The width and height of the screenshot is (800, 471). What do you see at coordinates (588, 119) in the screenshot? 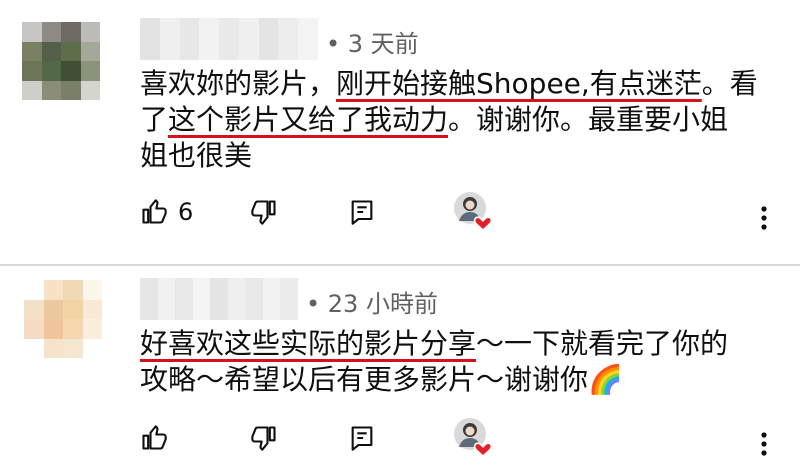
I see `text-segment: 。谢谢你。最重要小姐` at bounding box center [588, 119].